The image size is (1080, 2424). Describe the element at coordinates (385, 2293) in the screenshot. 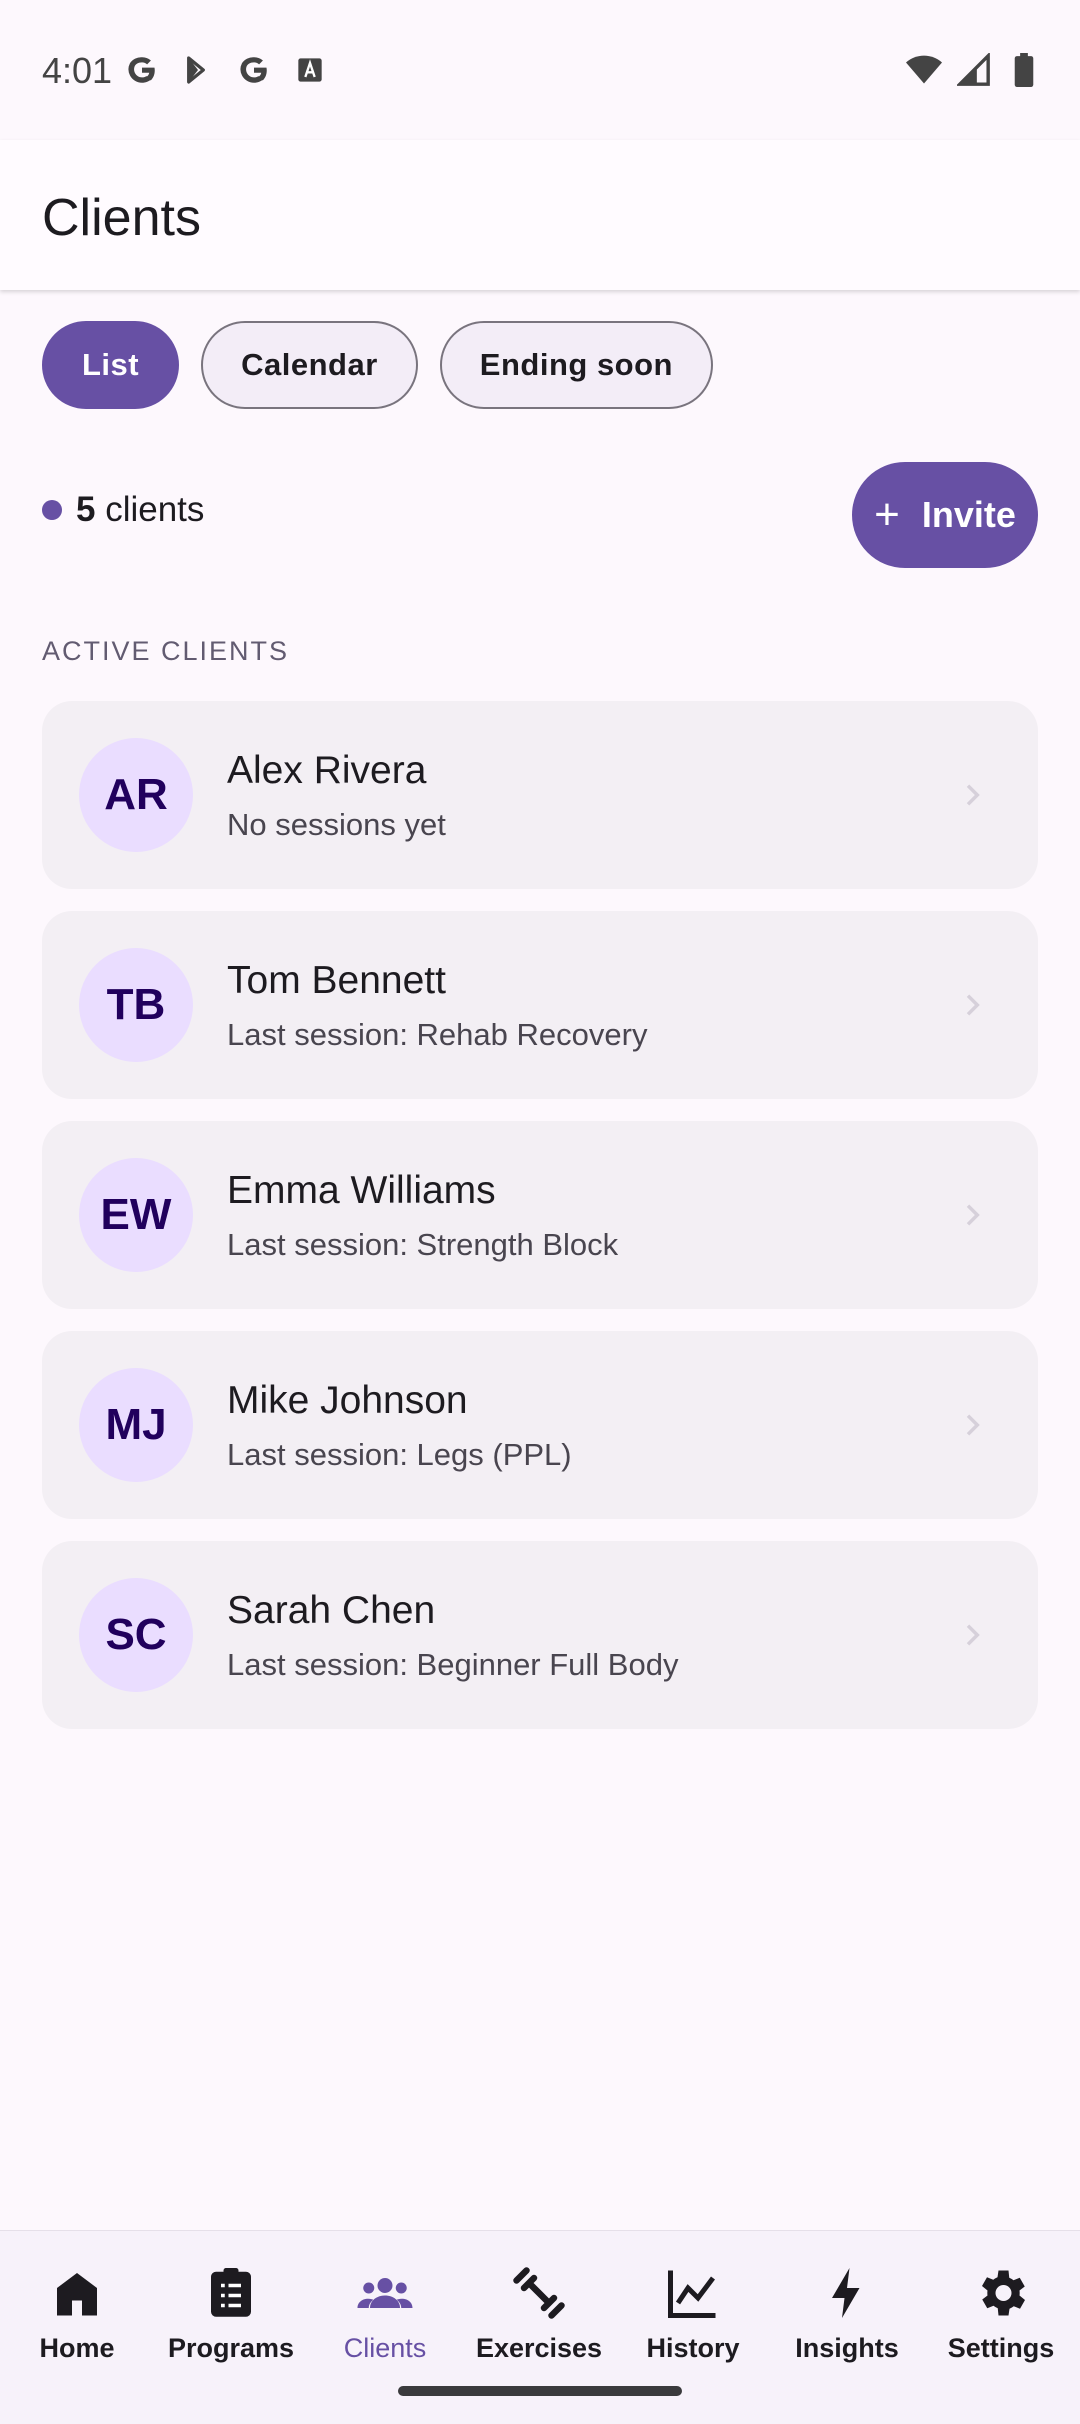

I see `group-icon` at that location.